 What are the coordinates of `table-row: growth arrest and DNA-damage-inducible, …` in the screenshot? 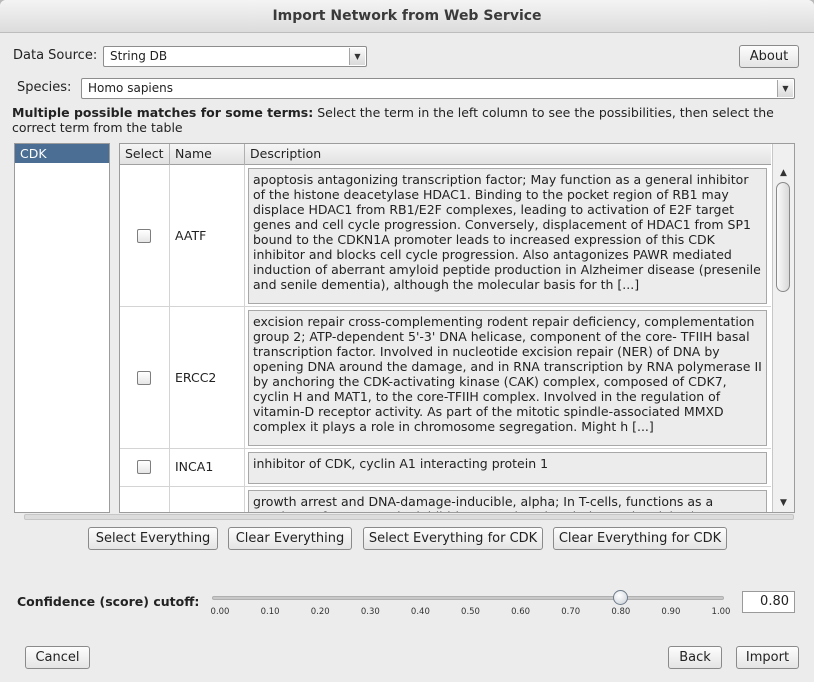 It's located at (445, 499).